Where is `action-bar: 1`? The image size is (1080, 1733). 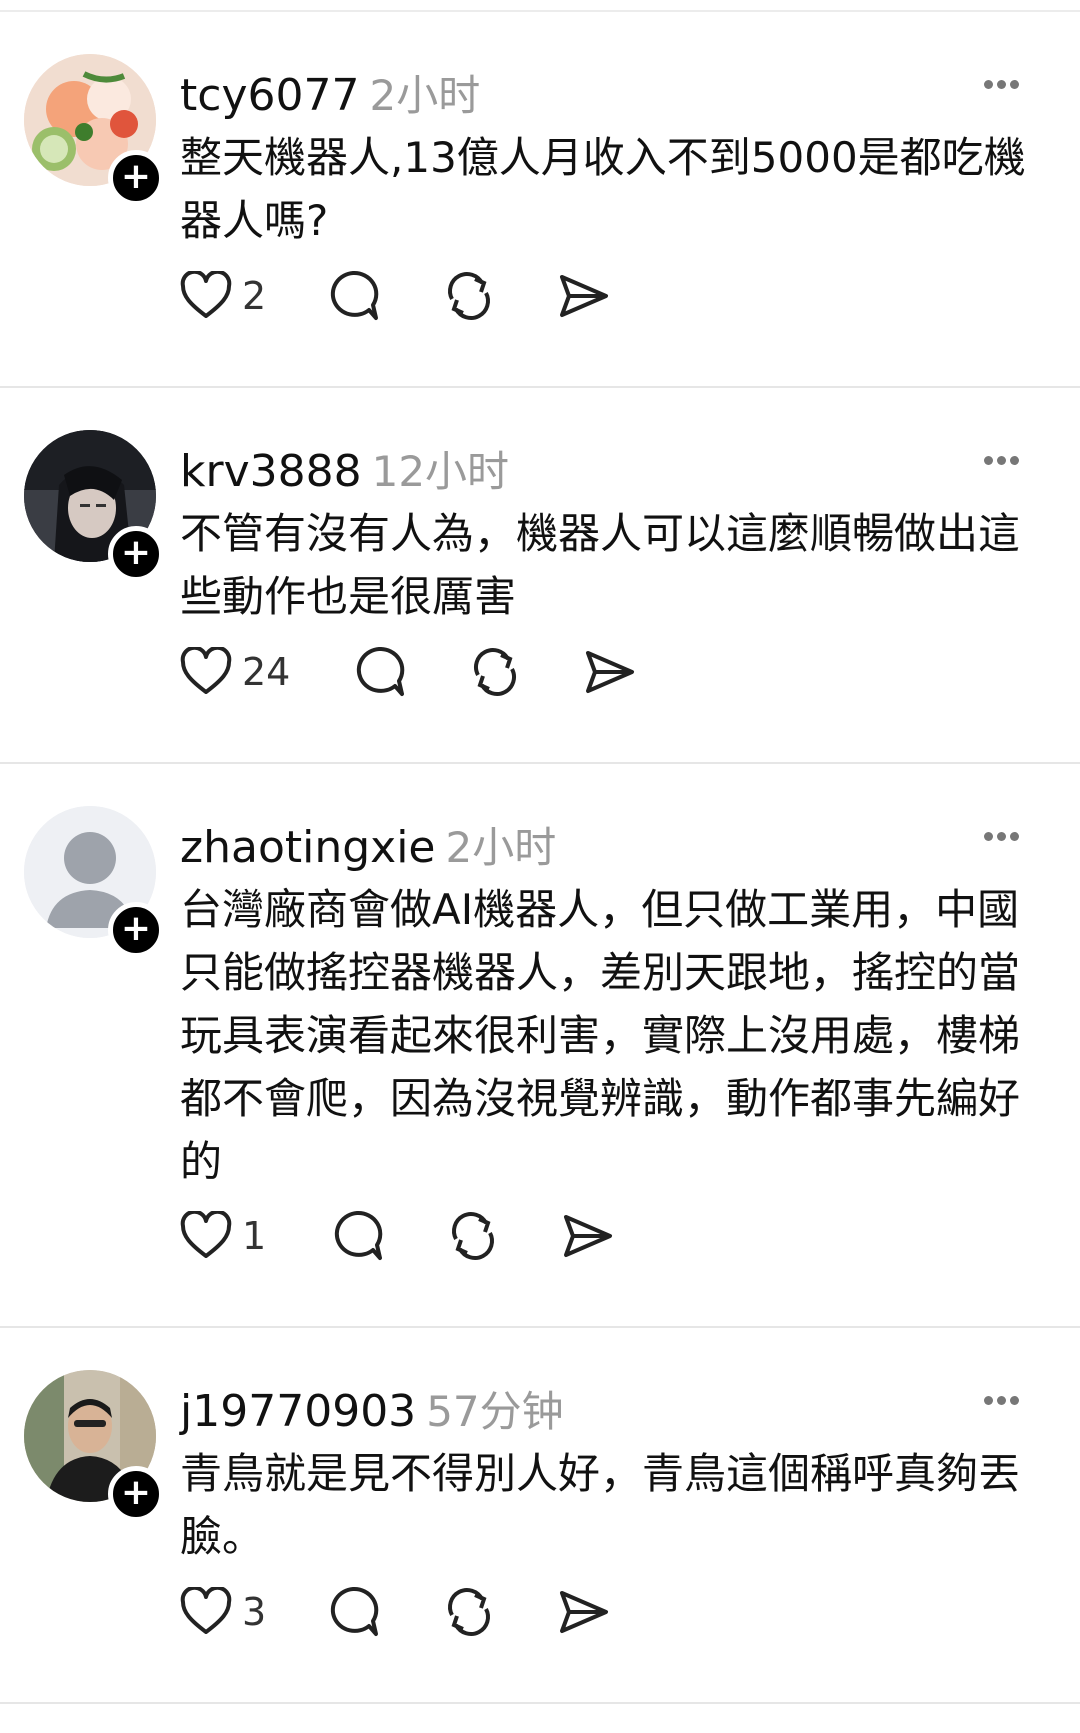
action-bar: 1 is located at coordinates (397, 1236).